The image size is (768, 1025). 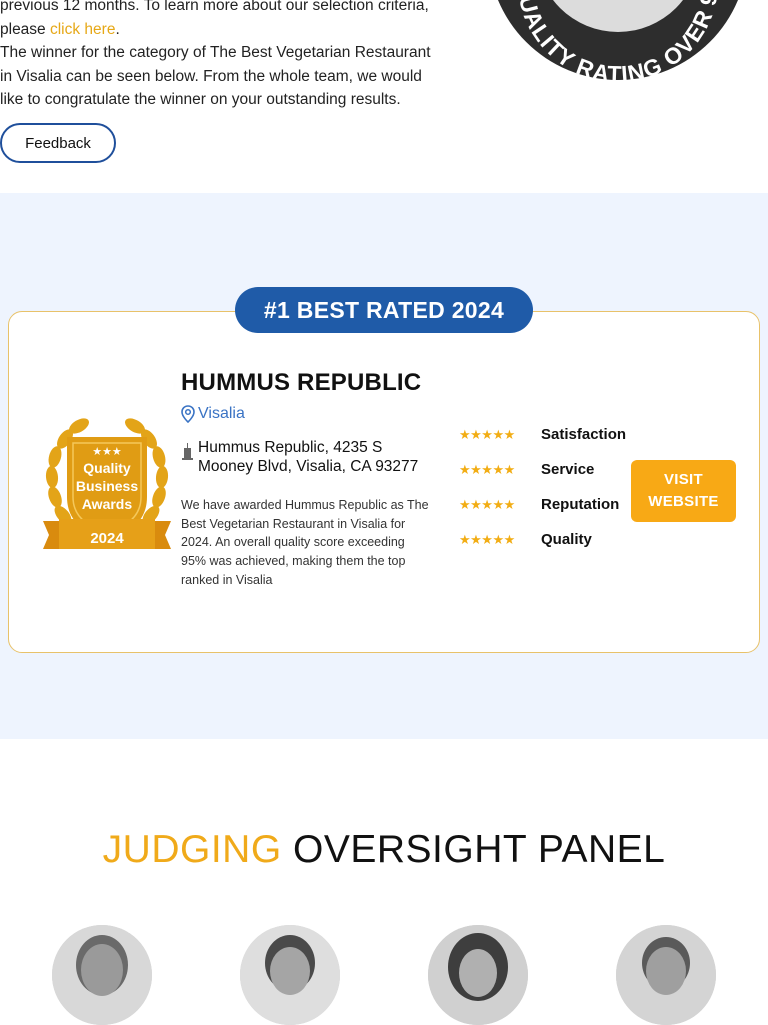 I want to click on address-line-1: Hummus Republic, 4235 S, so click(x=290, y=447).